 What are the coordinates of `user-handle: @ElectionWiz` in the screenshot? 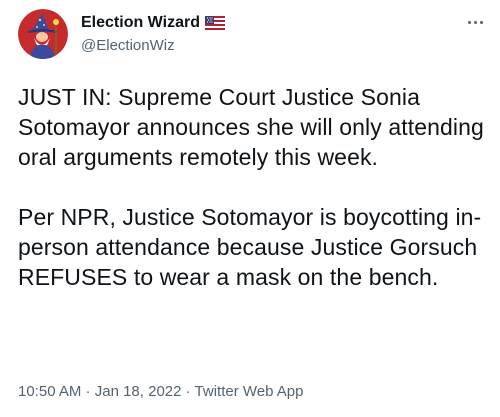 It's located at (128, 45).